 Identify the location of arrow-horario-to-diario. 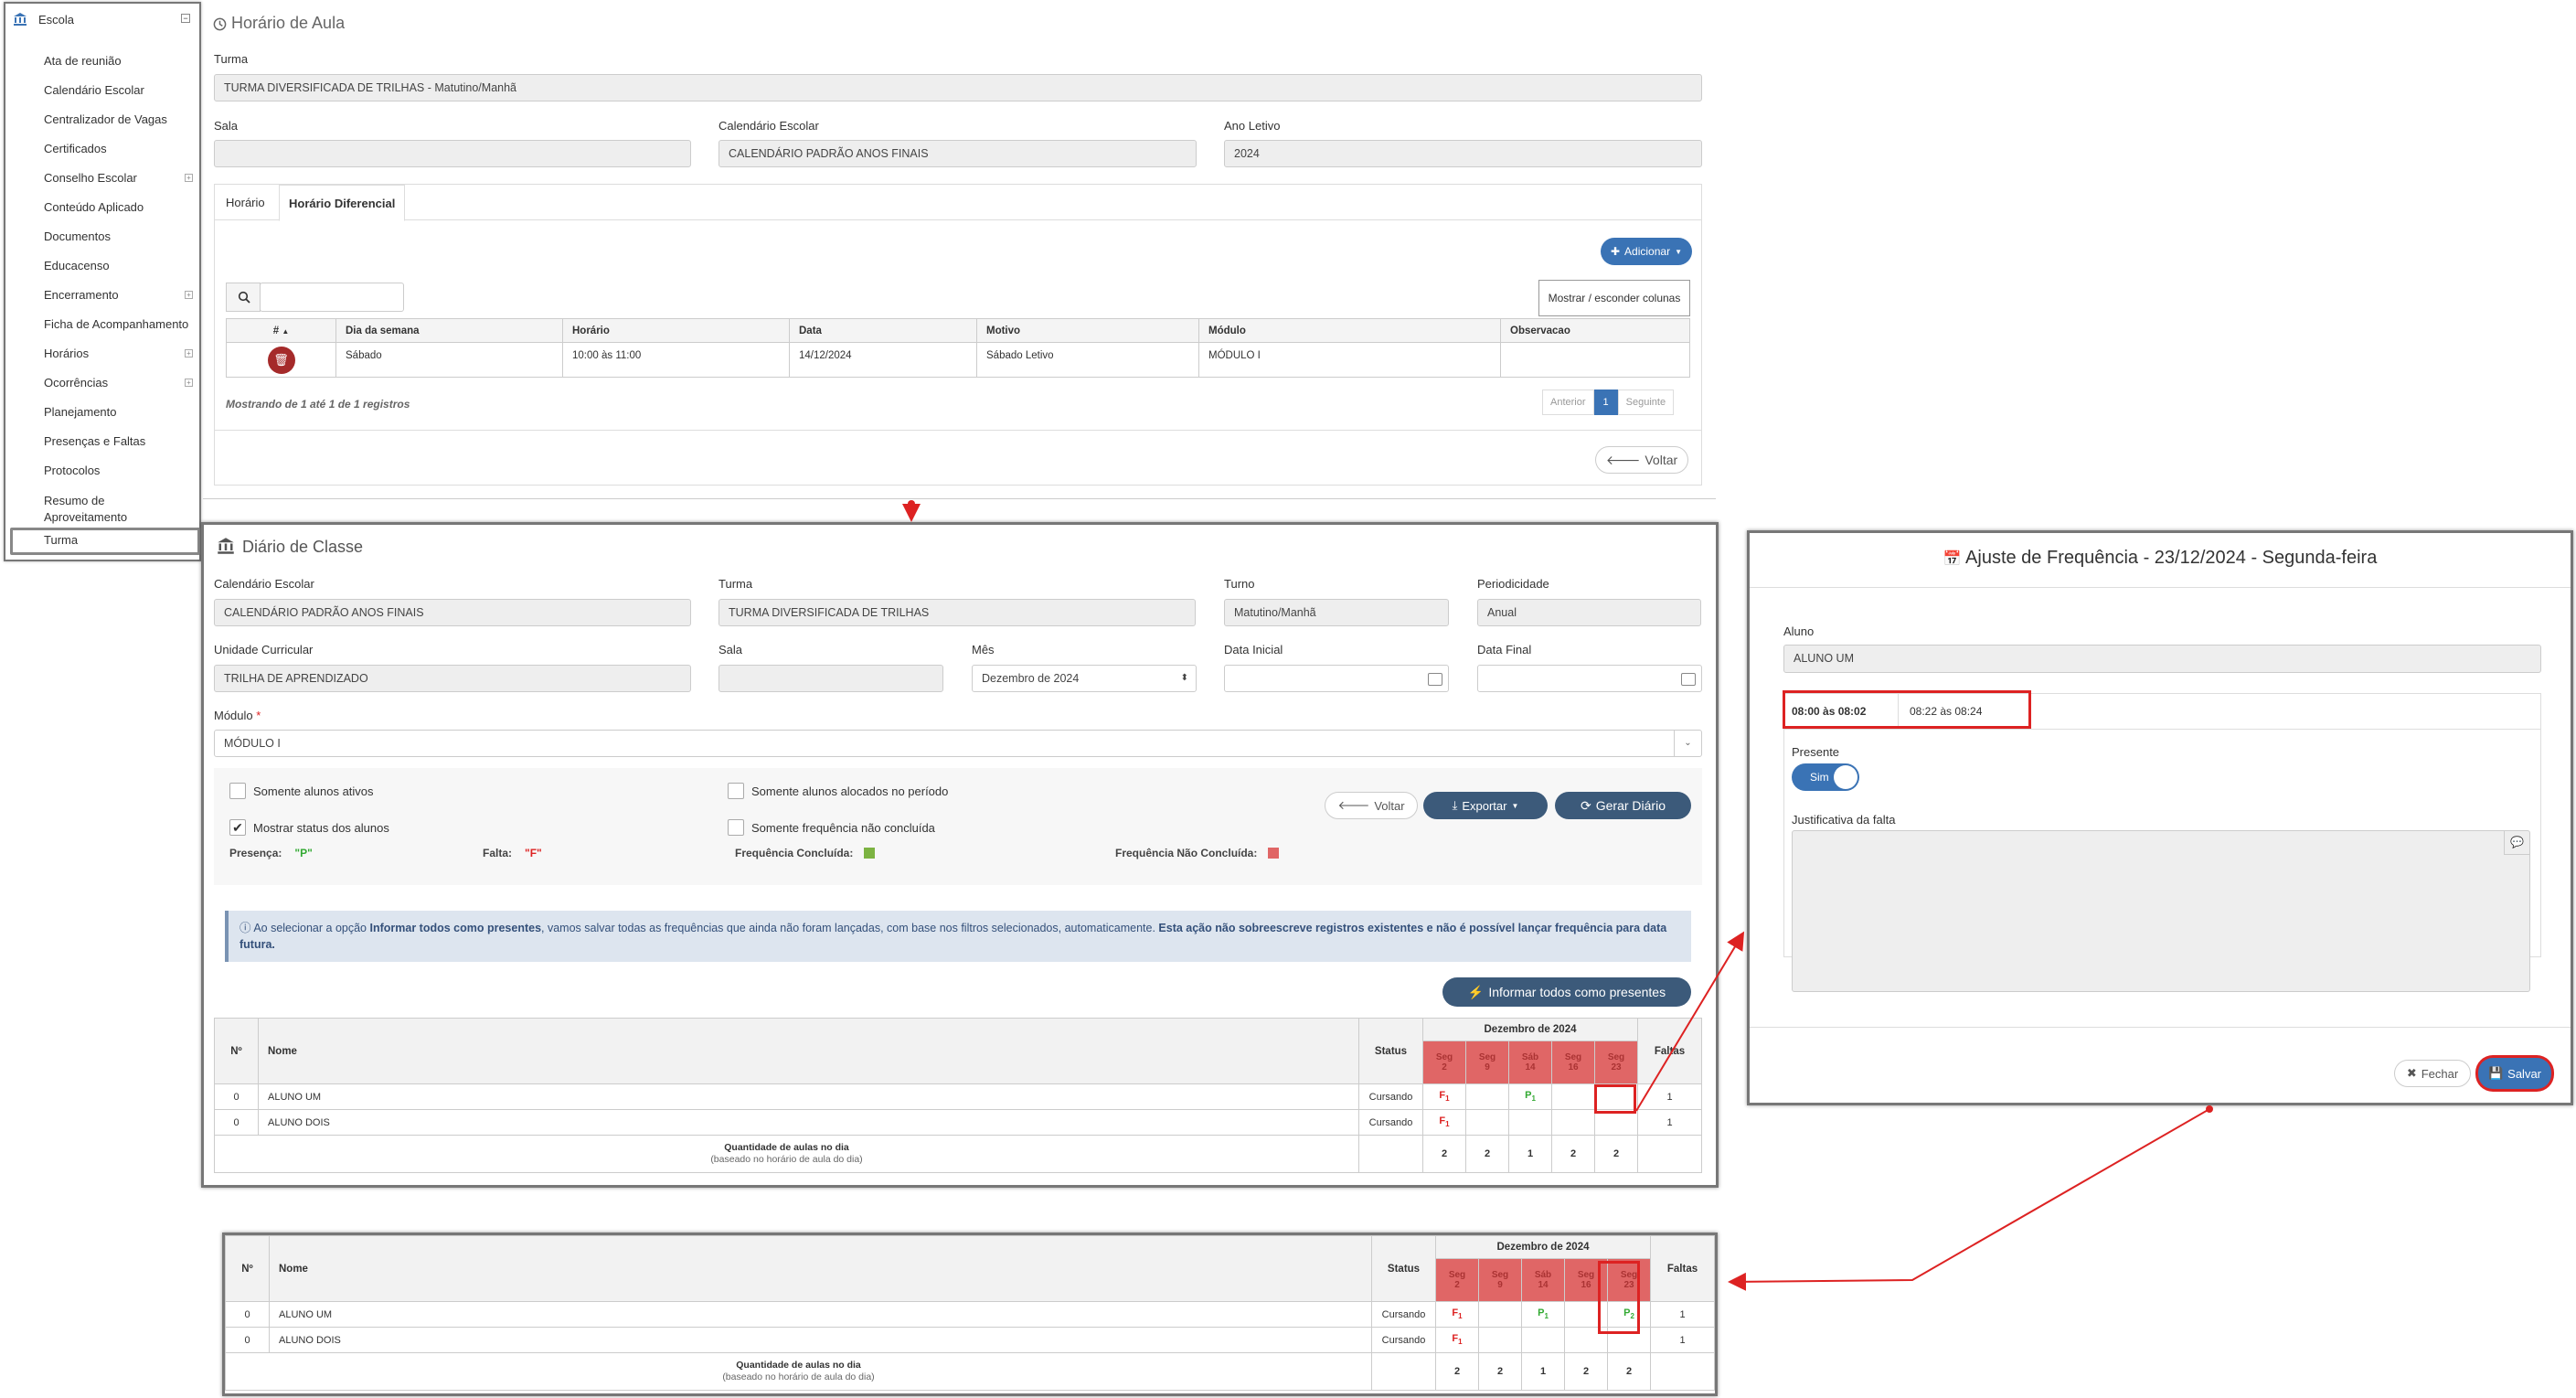
(912, 511).